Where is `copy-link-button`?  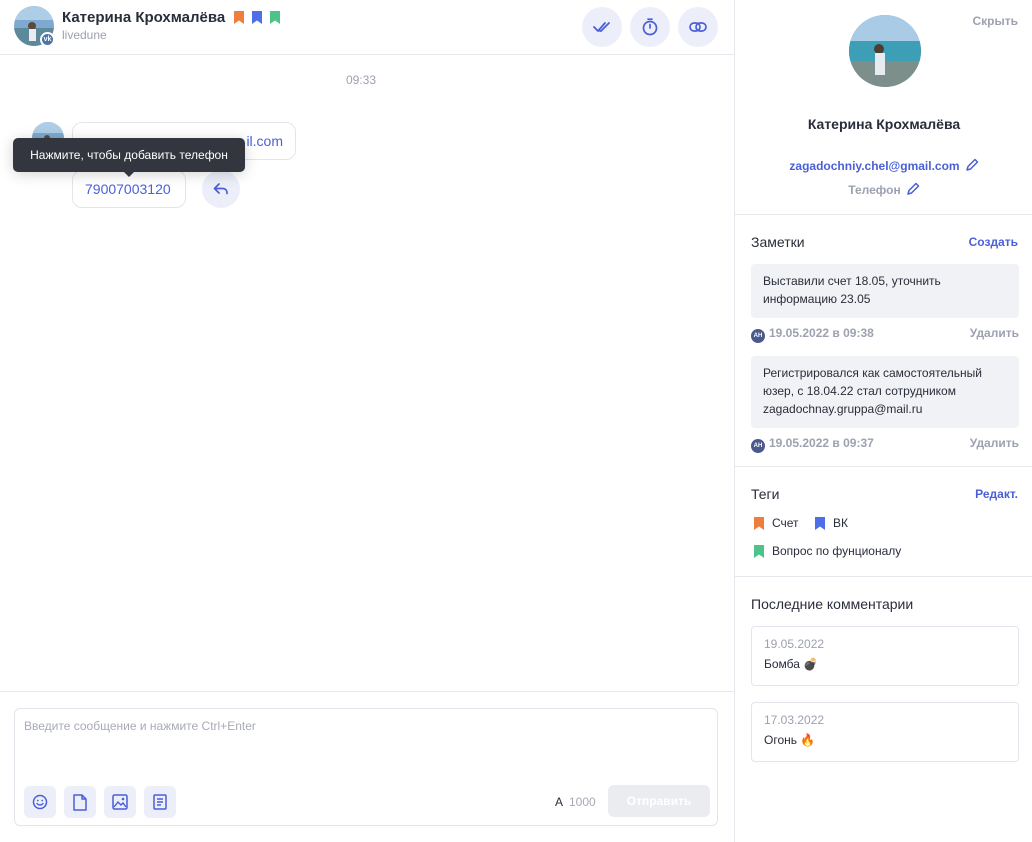 copy-link-button is located at coordinates (698, 27).